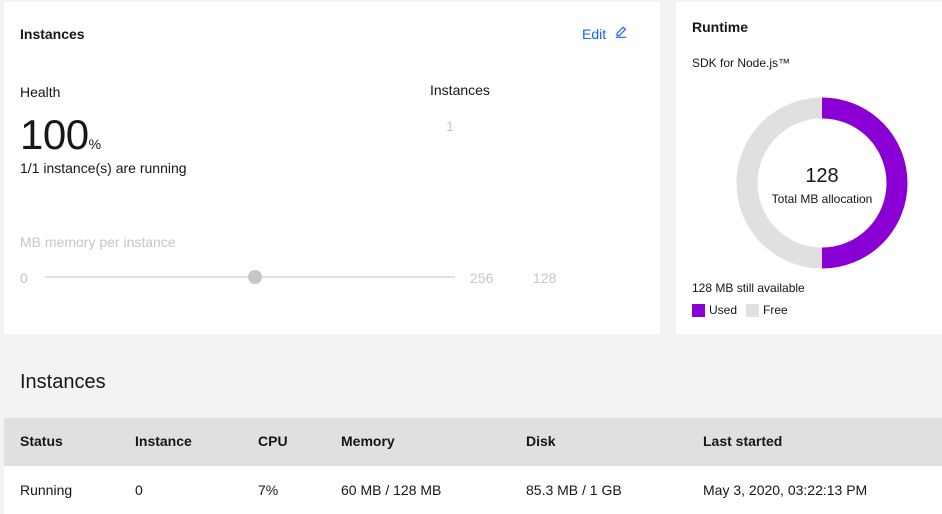 The height and width of the screenshot is (514, 942). I want to click on cell-cpu: 7%, so click(268, 490).